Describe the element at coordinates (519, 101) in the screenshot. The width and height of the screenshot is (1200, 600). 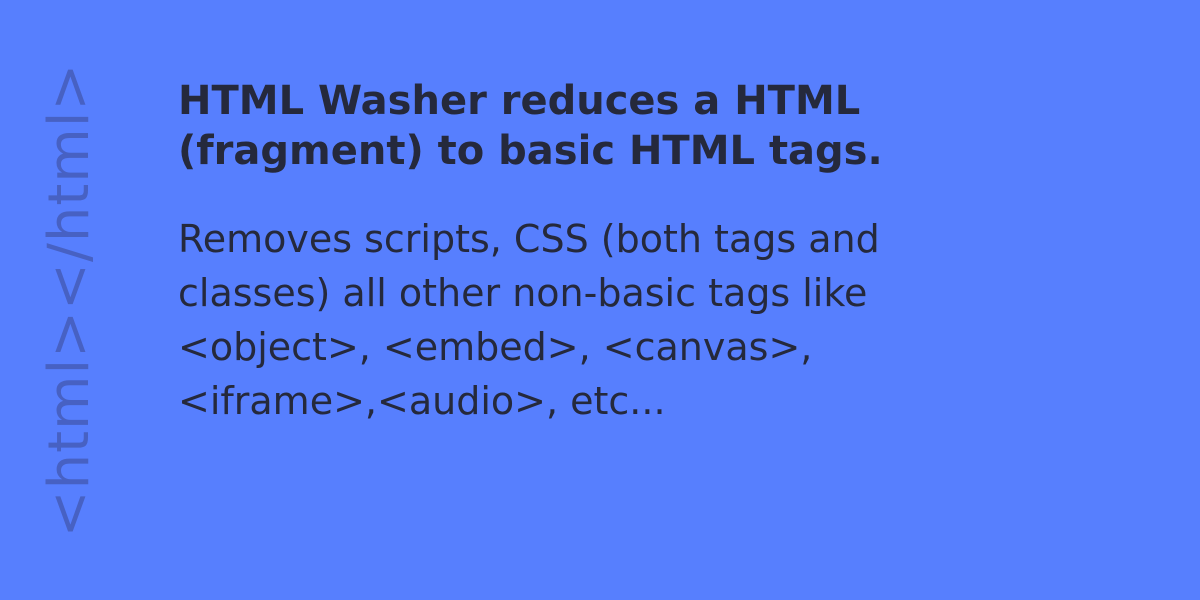
I see `headline-line-1: HTML Washer reduces a HTML` at that location.